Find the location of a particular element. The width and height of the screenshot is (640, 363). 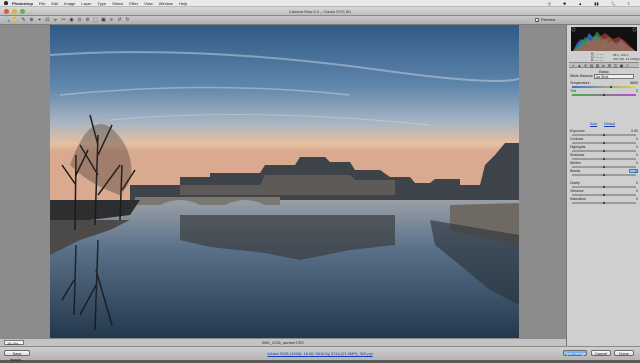

radial-filter-icon: ⬚ is located at coordinates (95, 20).